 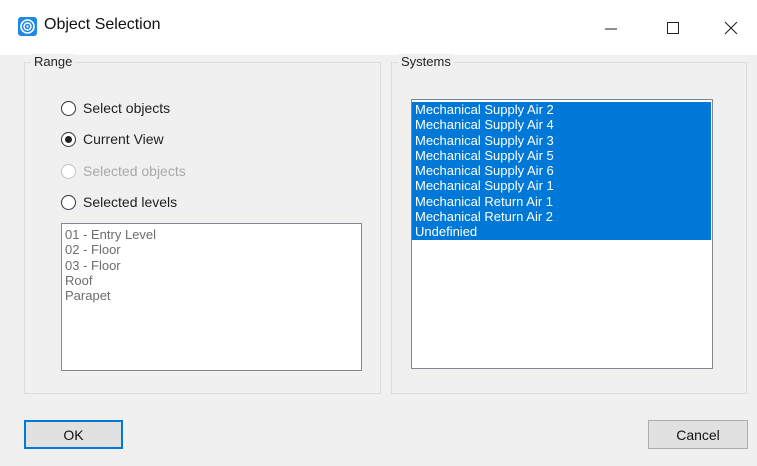 I want to click on level-item: 03 - Floor, so click(x=211, y=265).